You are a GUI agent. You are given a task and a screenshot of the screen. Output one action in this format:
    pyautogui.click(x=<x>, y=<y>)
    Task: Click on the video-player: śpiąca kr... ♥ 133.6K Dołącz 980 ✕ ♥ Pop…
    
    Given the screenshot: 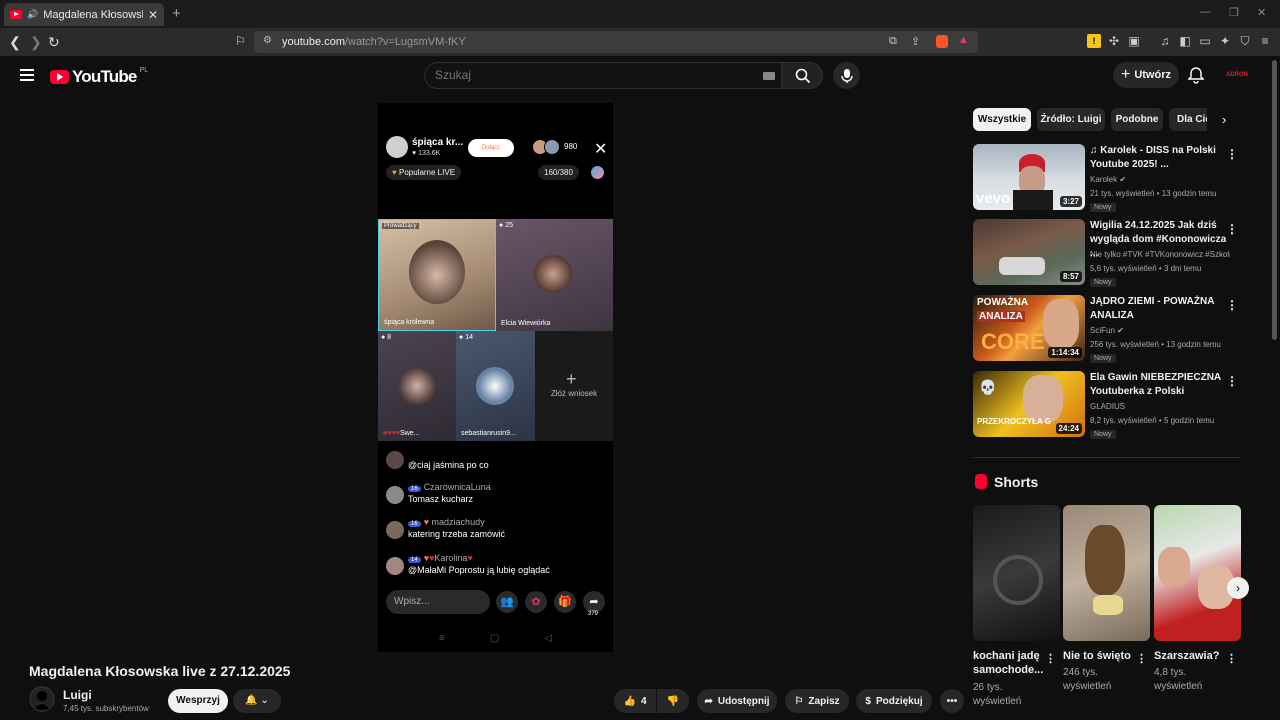 What is the action you would take?
    pyautogui.click(x=495, y=377)
    